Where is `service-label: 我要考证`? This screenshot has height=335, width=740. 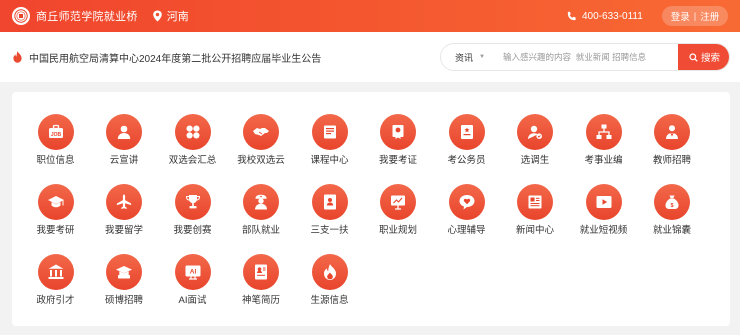
service-label: 我要考证 is located at coordinates (397, 160).